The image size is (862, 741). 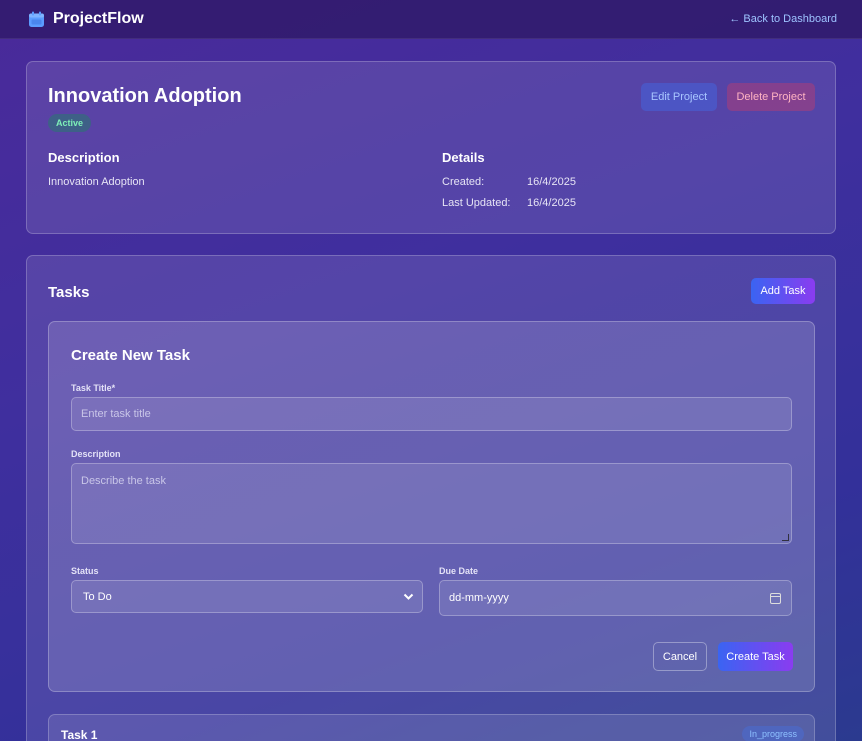 I want to click on create-task-button: Create Task, so click(x=755, y=656).